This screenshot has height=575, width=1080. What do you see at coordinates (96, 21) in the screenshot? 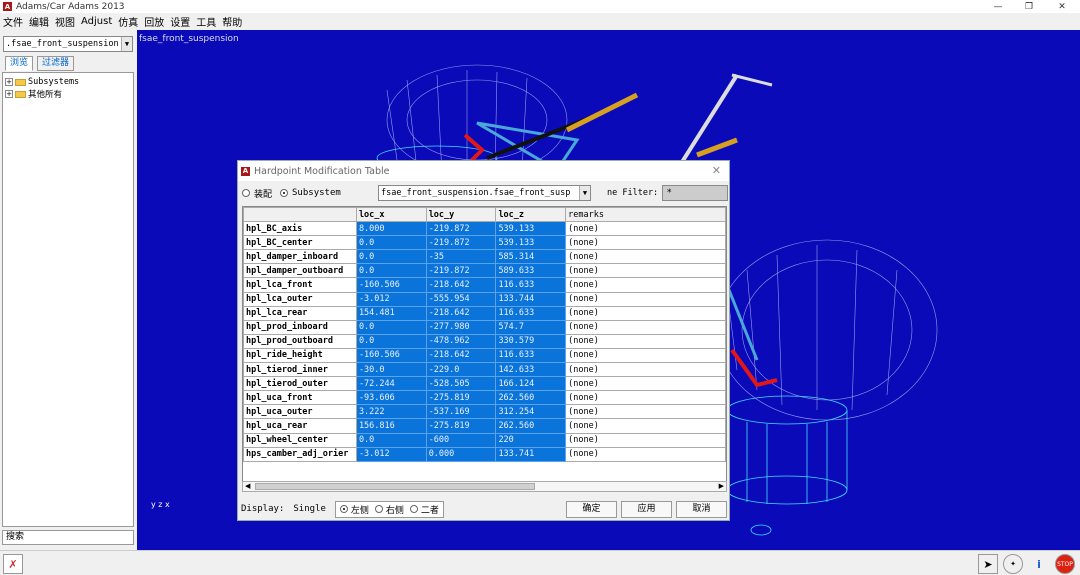
I see `menu-adjust: Adjust` at bounding box center [96, 21].